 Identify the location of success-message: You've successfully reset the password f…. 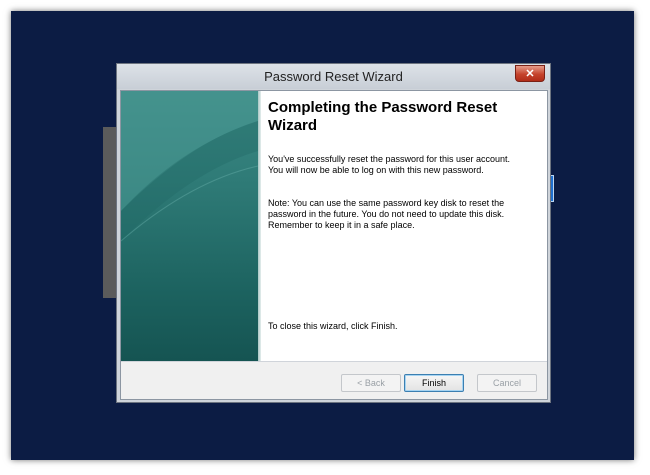
(389, 164).